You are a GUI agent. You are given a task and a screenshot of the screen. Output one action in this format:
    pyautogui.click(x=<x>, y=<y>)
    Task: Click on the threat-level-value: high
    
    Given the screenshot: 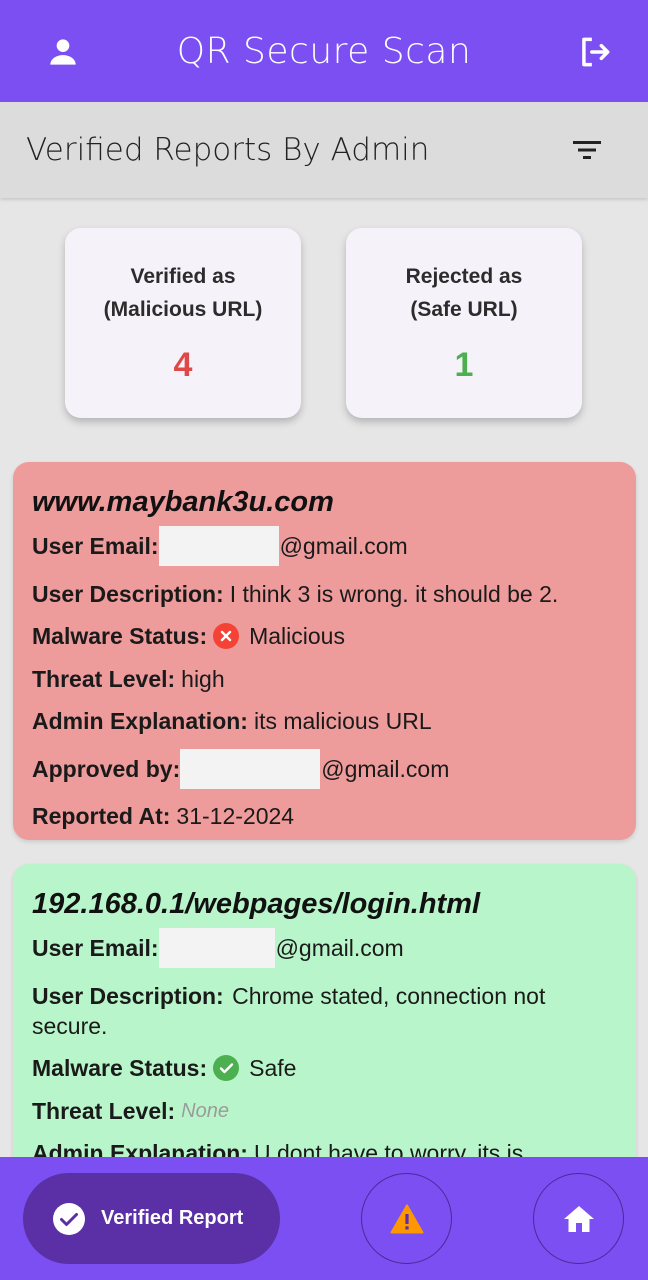 What is the action you would take?
    pyautogui.click(x=203, y=678)
    